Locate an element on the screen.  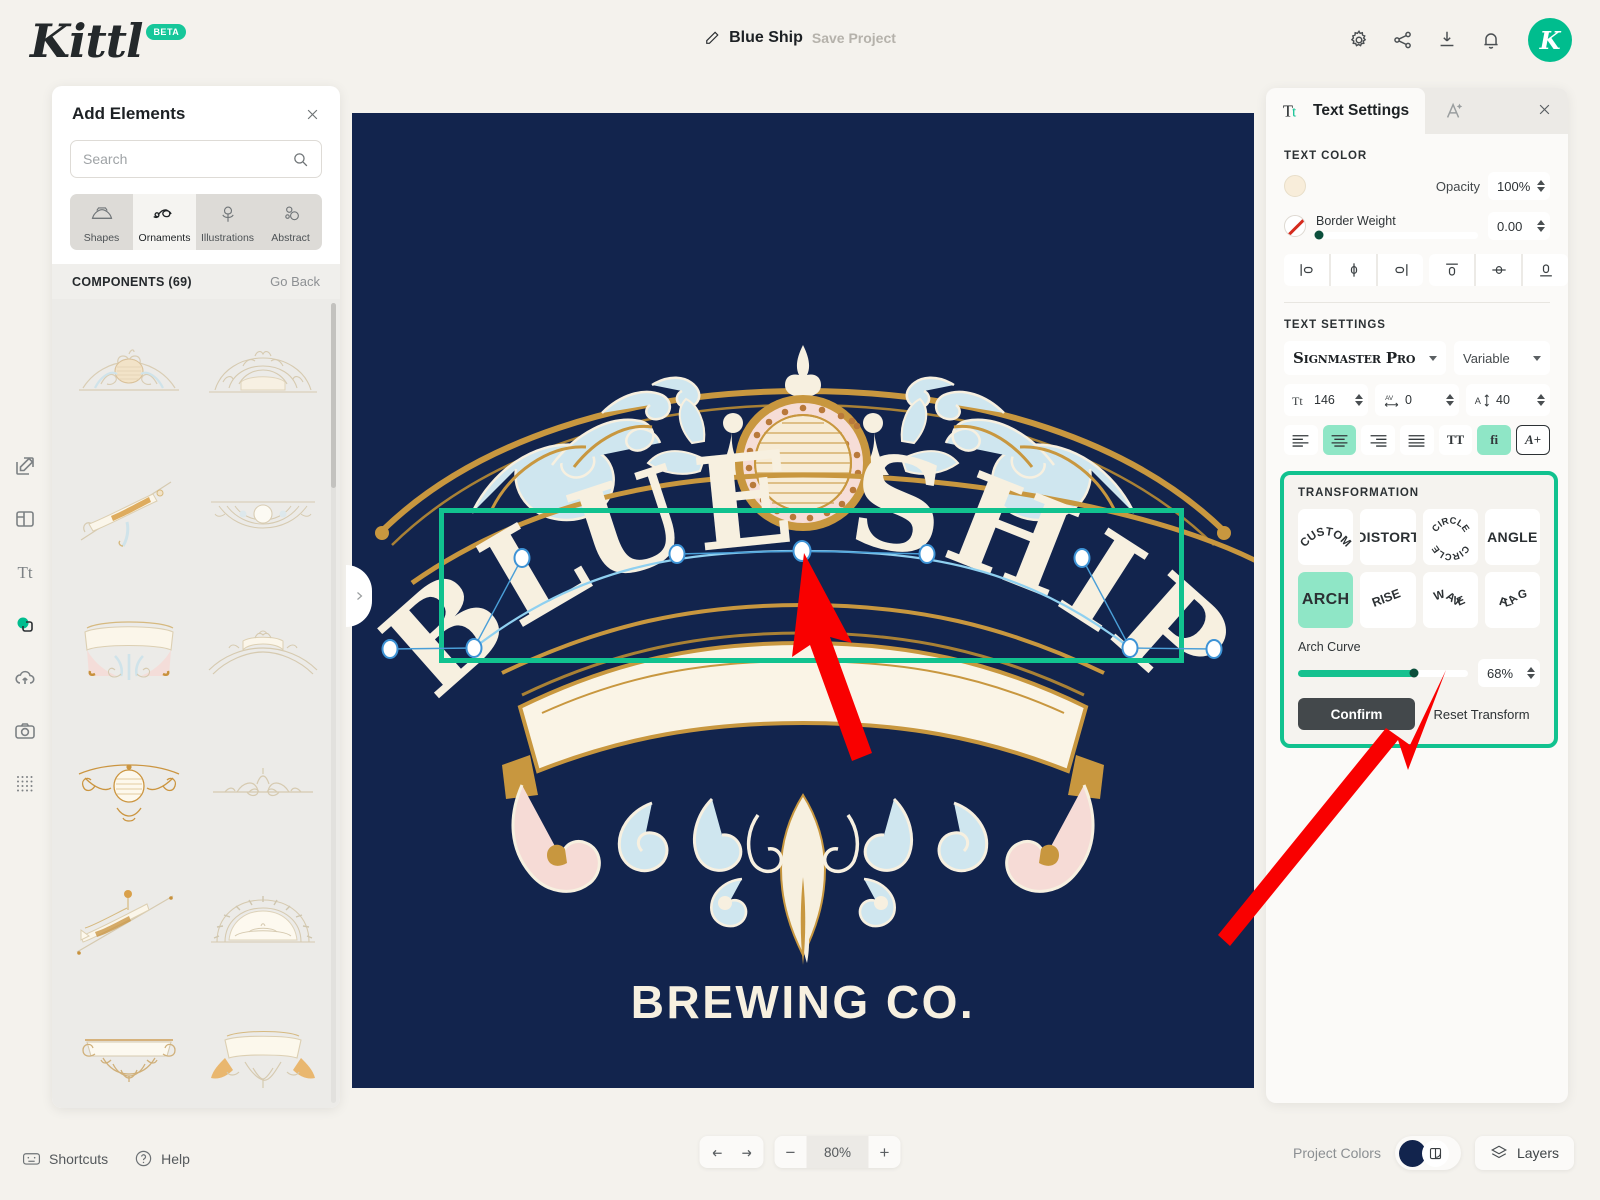
cloud-upload-icon is located at coordinates (25, 678).